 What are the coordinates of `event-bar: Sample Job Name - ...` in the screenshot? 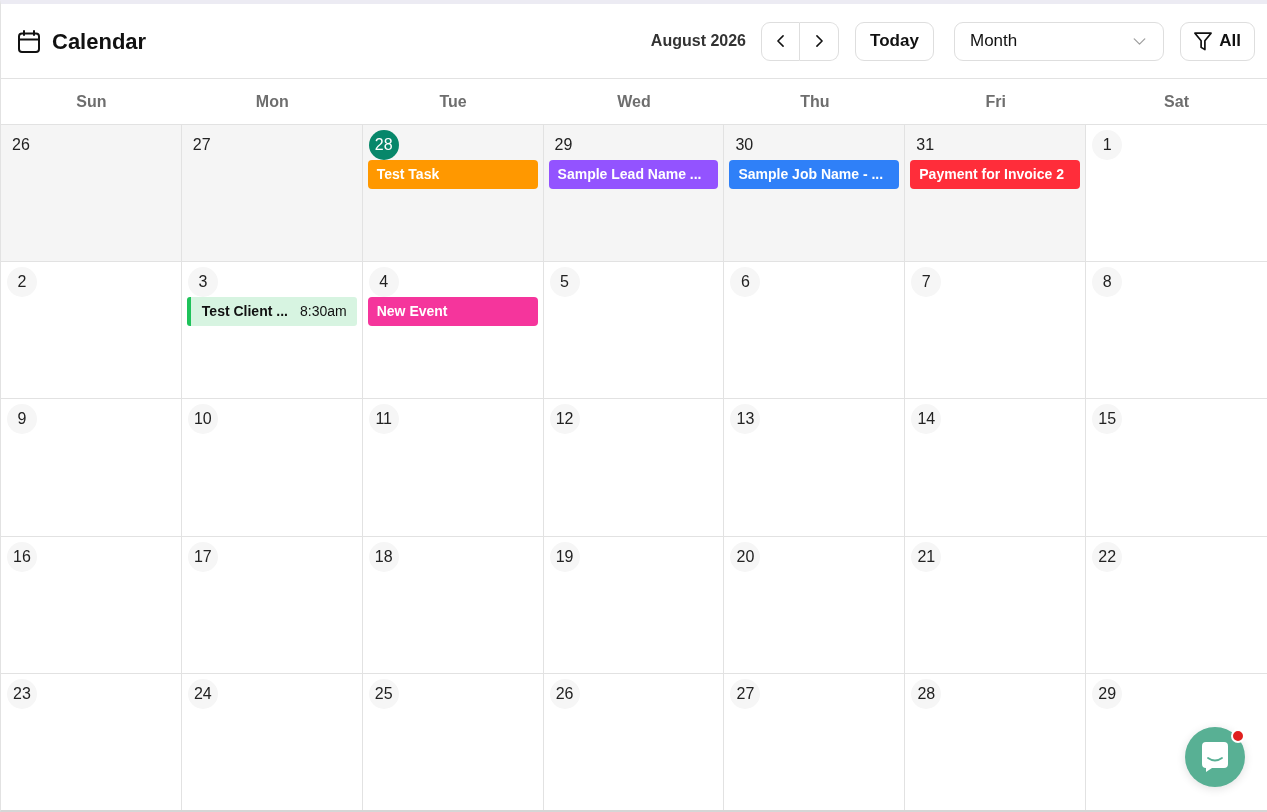 It's located at (814, 174).